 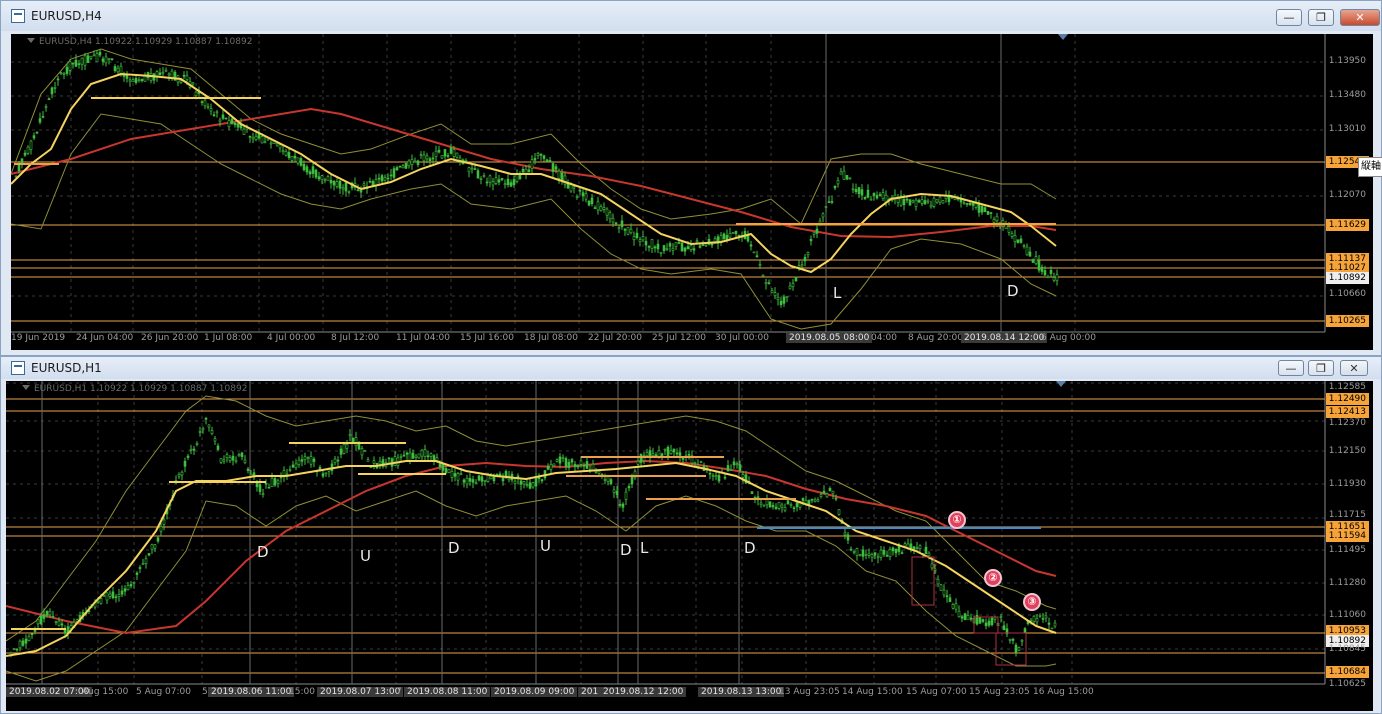 What do you see at coordinates (1347, 649) in the screenshot?
I see `price-axis-label: 1.10845` at bounding box center [1347, 649].